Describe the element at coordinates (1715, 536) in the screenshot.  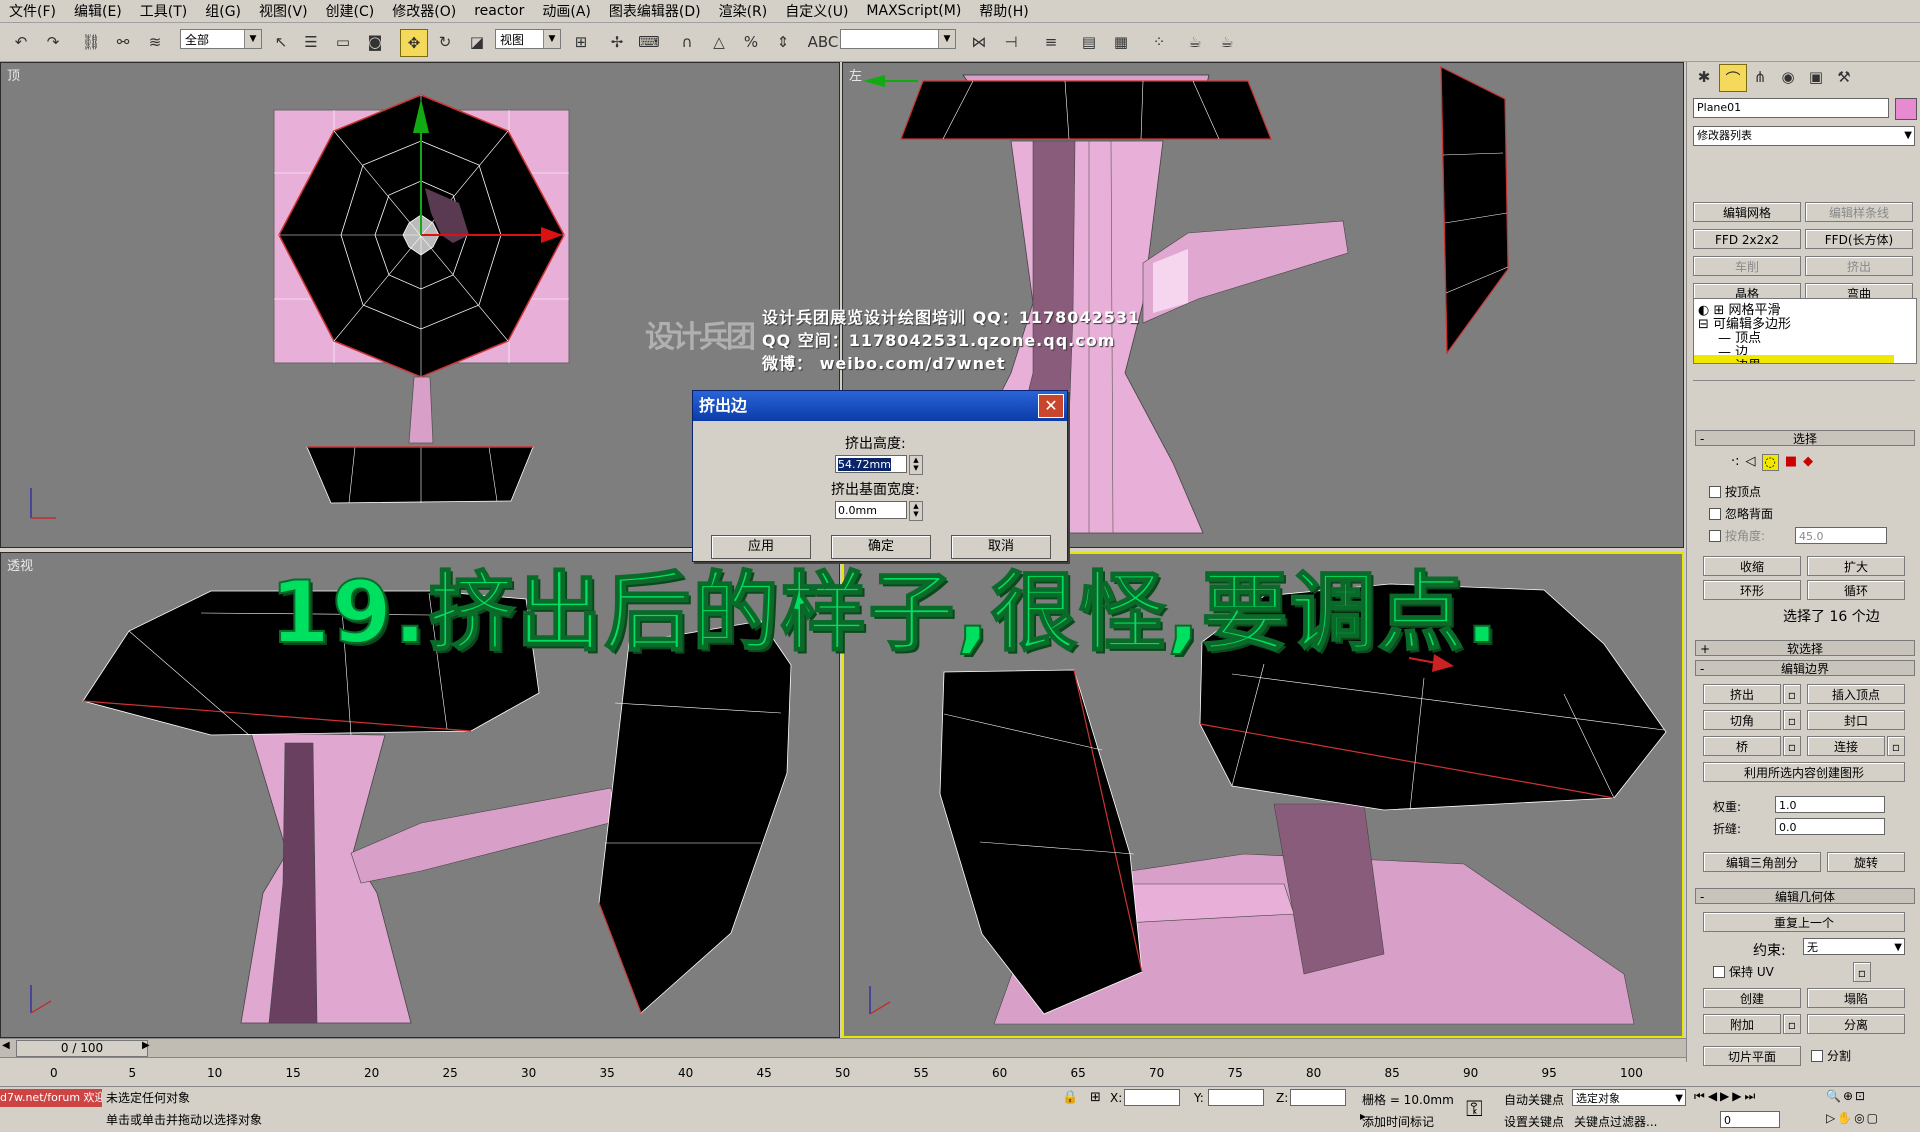
I see `by-angle-checkbox` at that location.